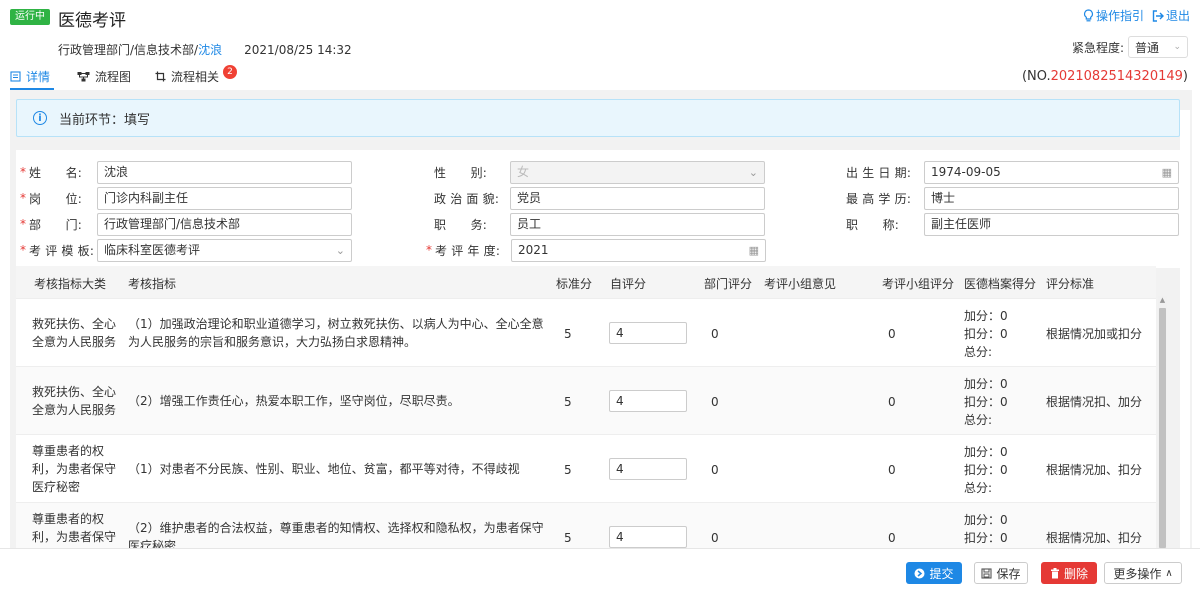 This screenshot has height=593, width=1200. I want to click on urgency-value: 普通, so click(1147, 47).